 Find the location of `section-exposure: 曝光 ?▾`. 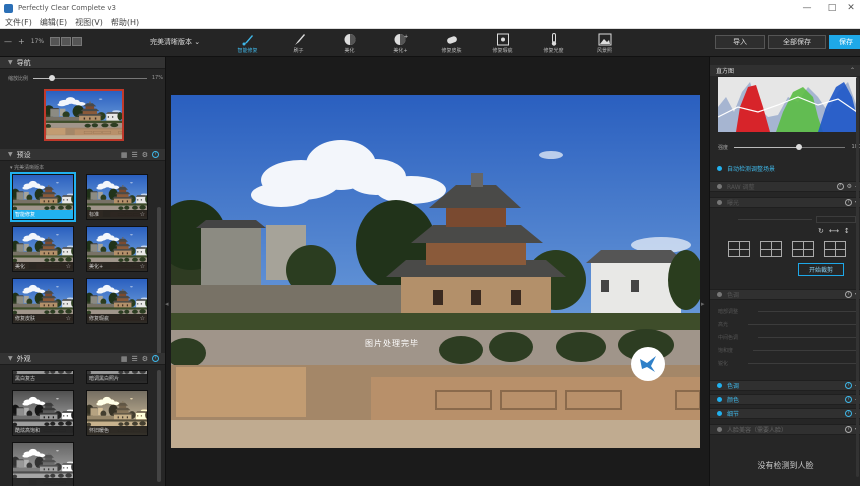

section-exposure: 曝光 ?▾ is located at coordinates (785, 202).